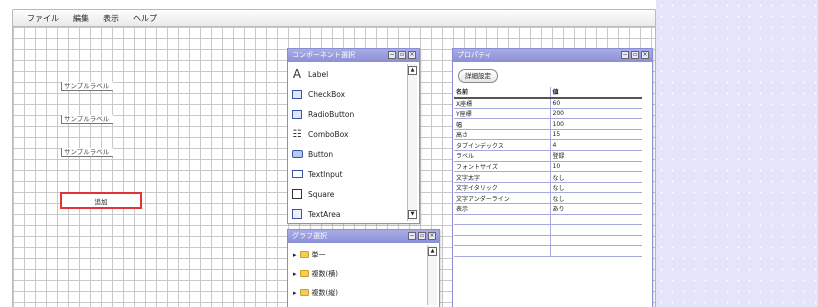  I want to click on component-panel-titlebar: コンポーネント選択 − ▫ ×, so click(353, 55).